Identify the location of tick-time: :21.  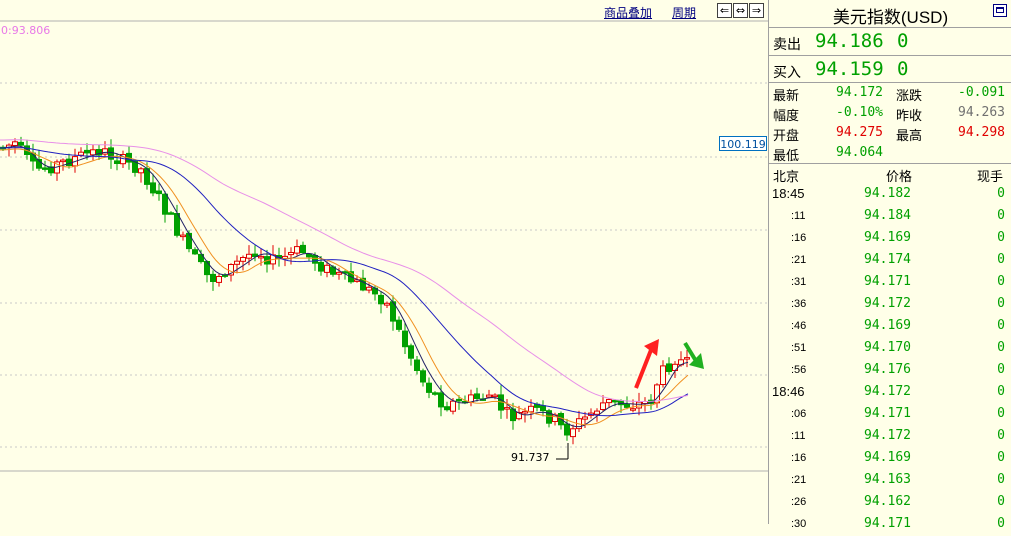
(799, 480).